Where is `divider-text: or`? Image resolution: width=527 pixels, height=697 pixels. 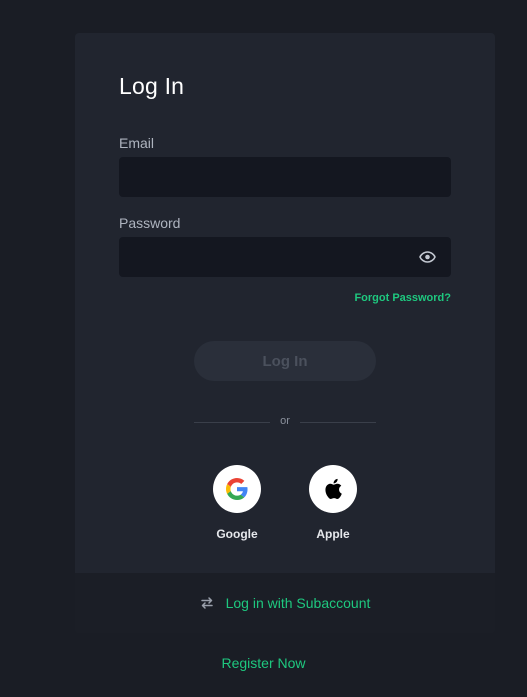 divider-text: or is located at coordinates (285, 421).